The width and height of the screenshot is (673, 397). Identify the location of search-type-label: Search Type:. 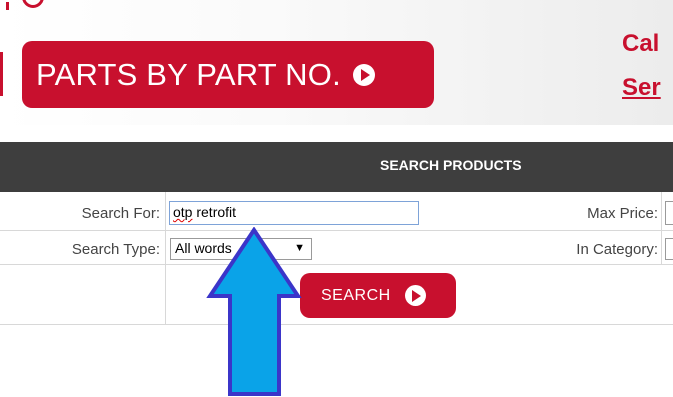
(115, 249).